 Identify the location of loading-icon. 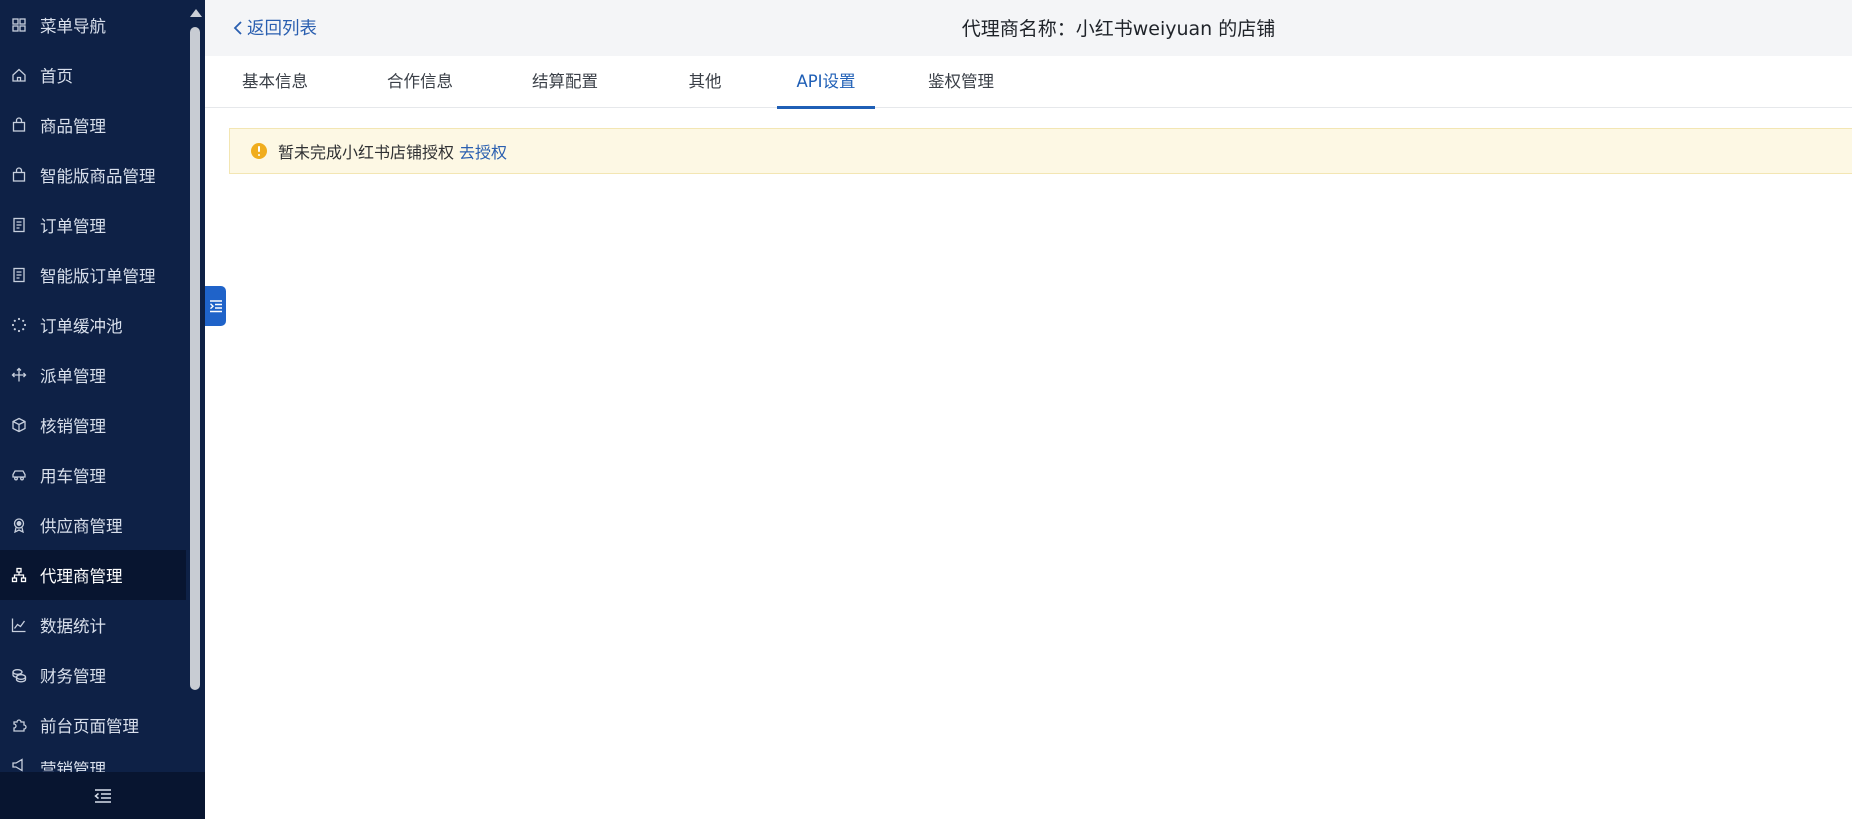
(19, 325).